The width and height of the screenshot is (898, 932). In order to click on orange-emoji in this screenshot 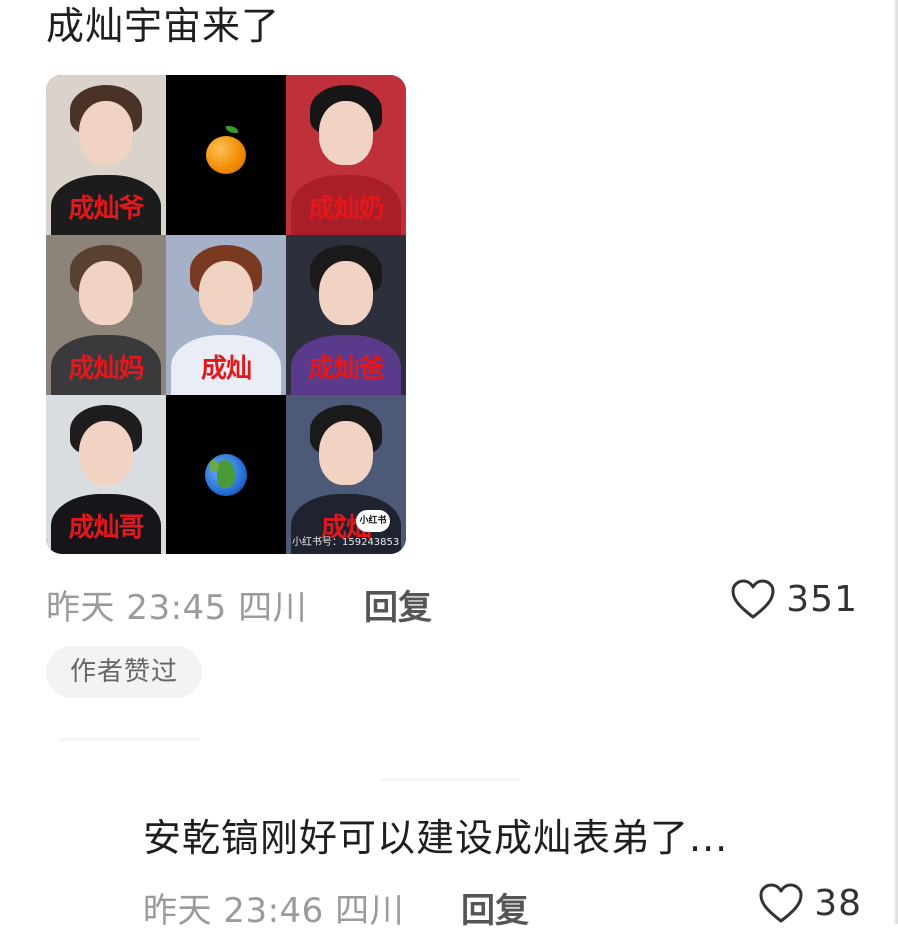, I will do `click(226, 150)`.